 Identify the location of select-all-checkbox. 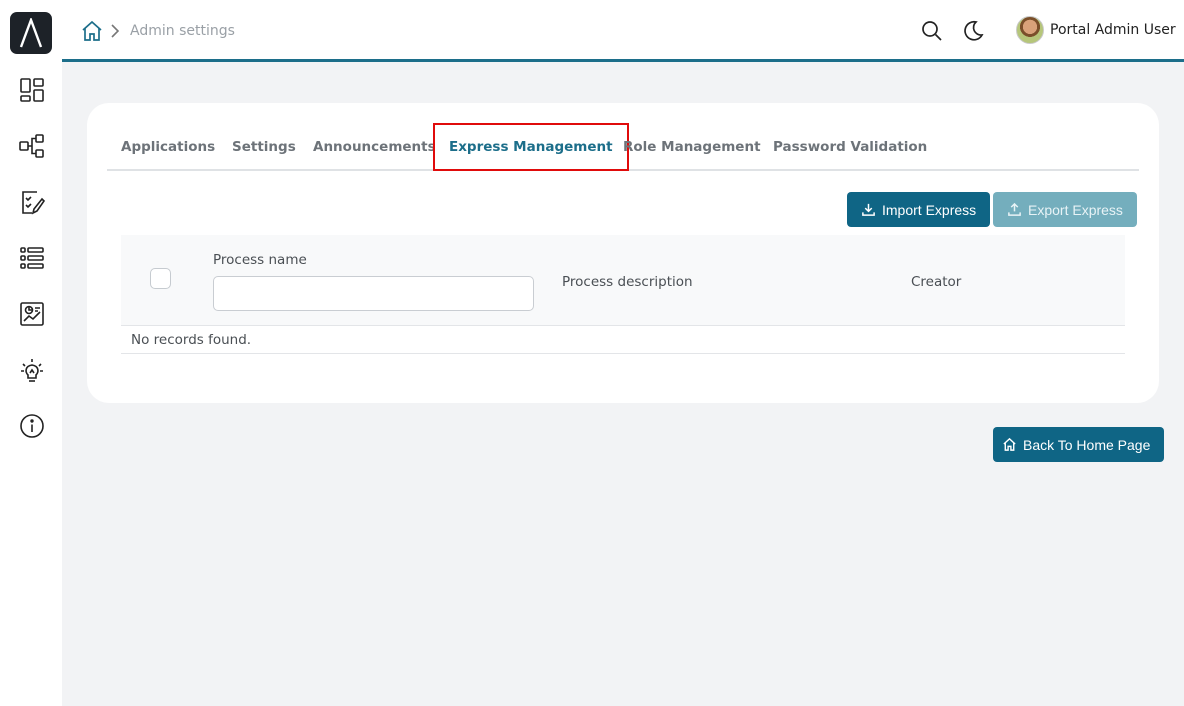
(160, 278).